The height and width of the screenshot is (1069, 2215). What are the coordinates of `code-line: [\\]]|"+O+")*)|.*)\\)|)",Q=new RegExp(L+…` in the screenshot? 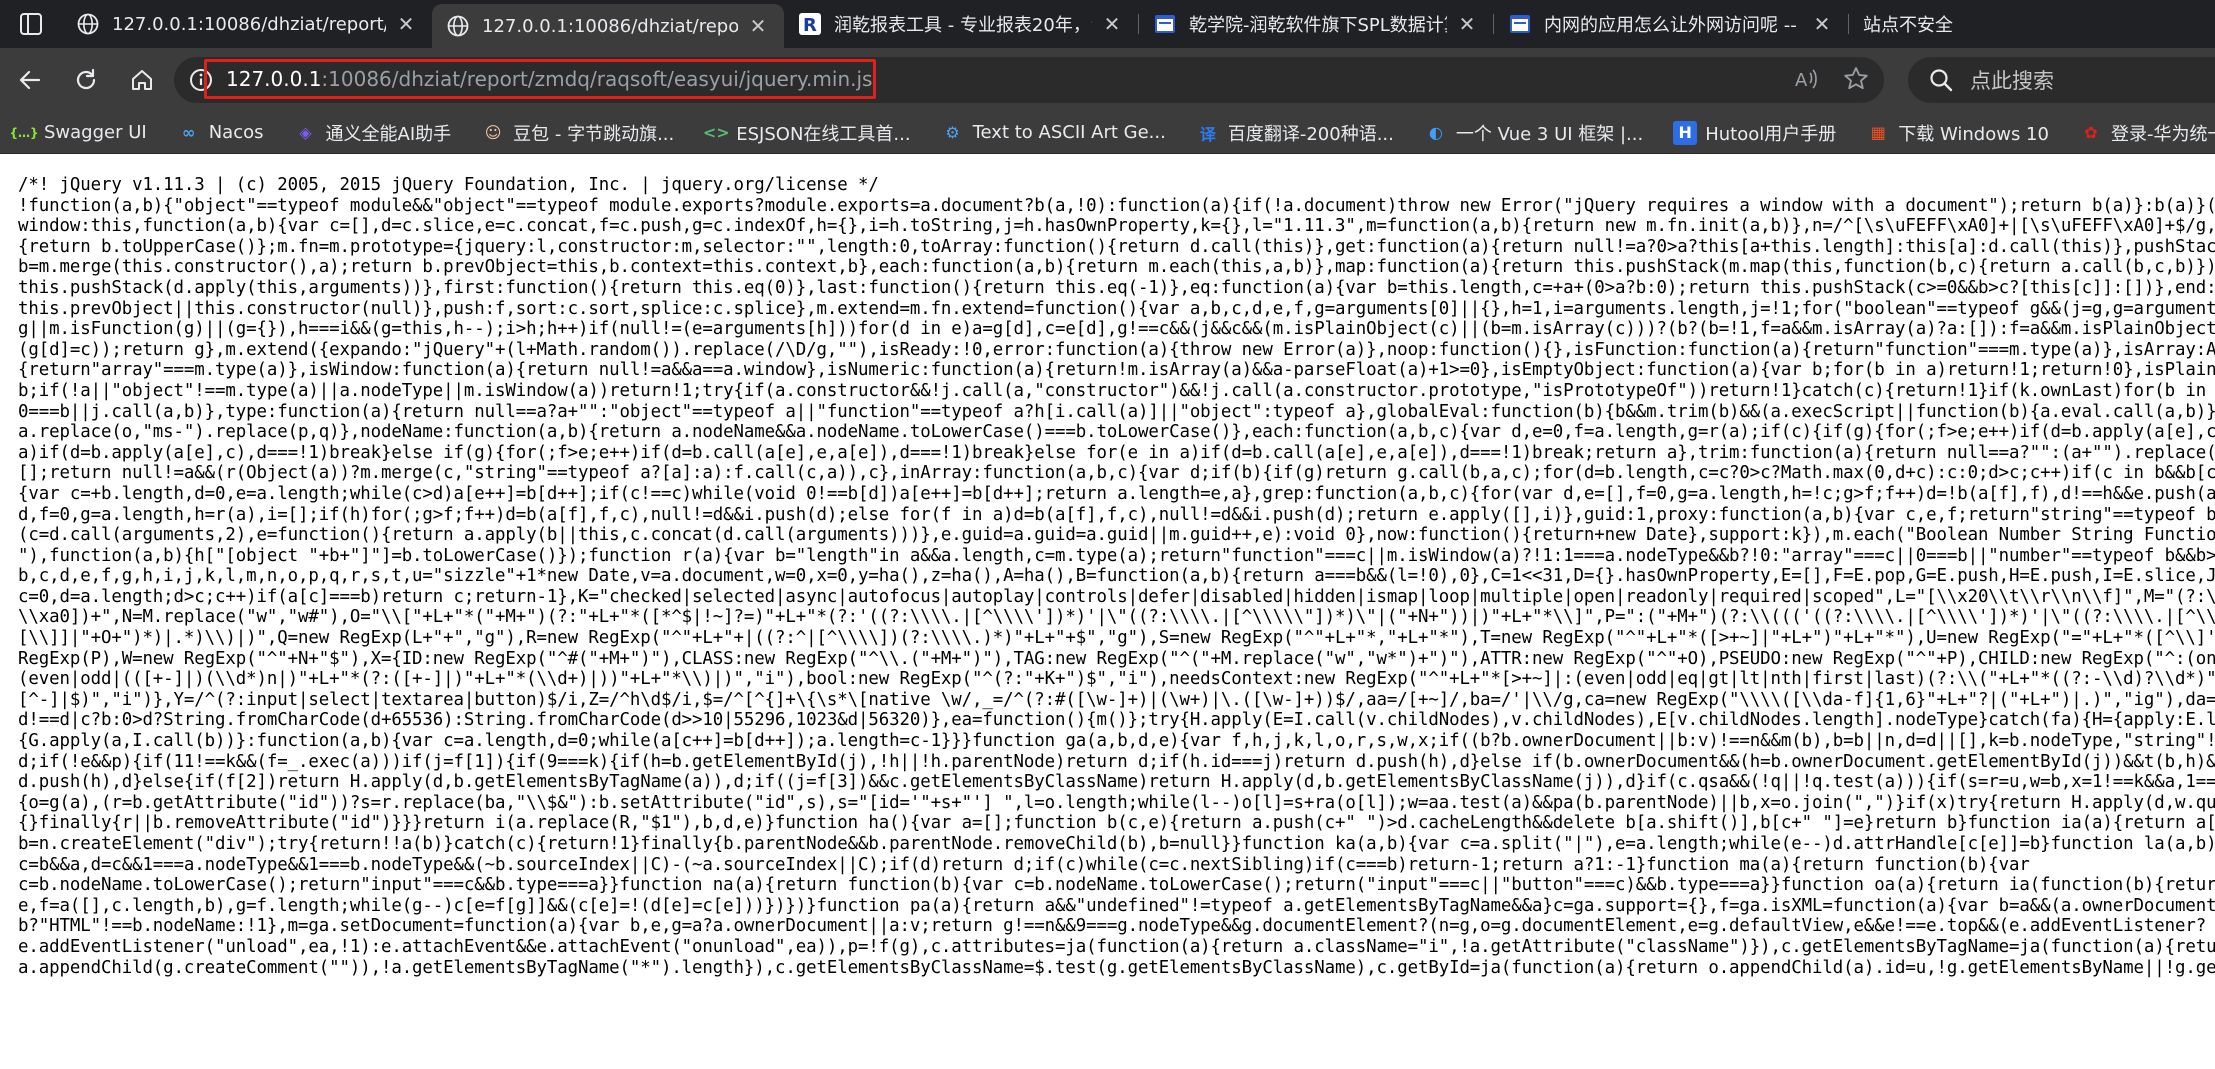 It's located at (1116, 638).